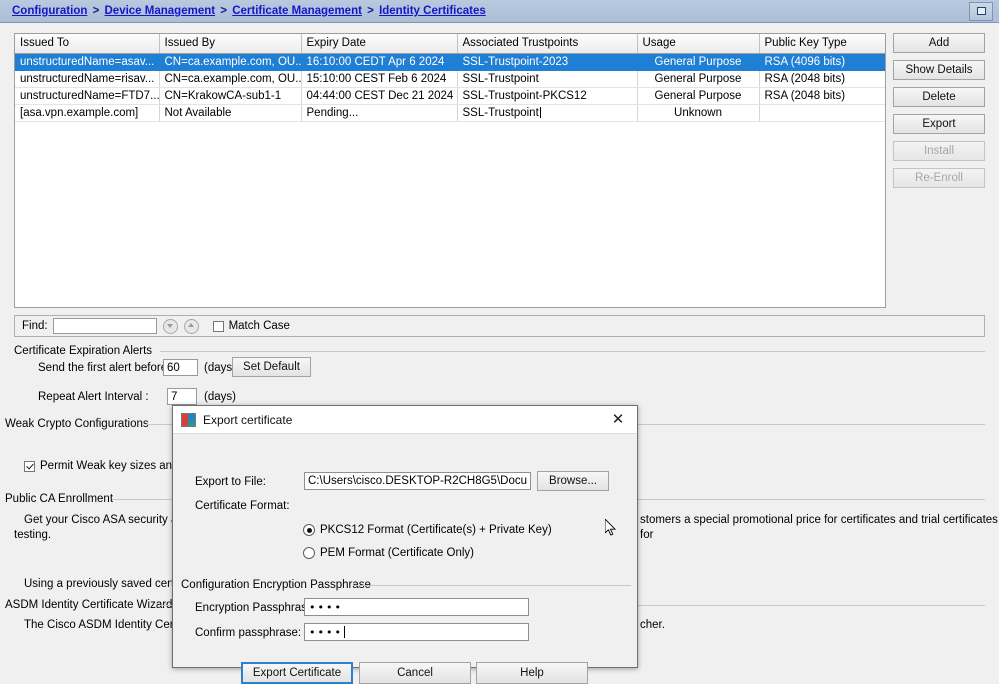 The image size is (999, 684). I want to click on breadcrumb-item-configuration: Configuration, so click(49, 11).